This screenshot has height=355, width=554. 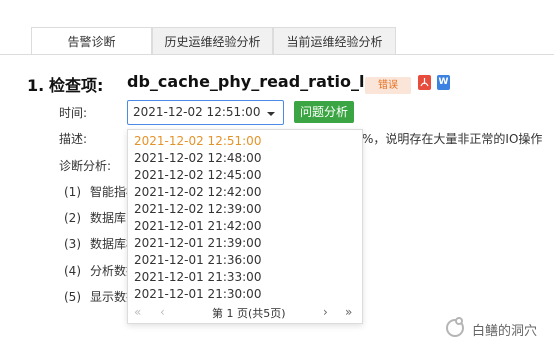 What do you see at coordinates (197, 158) in the screenshot?
I see `dropdown-option: 2021-12-02 12:48:00` at bounding box center [197, 158].